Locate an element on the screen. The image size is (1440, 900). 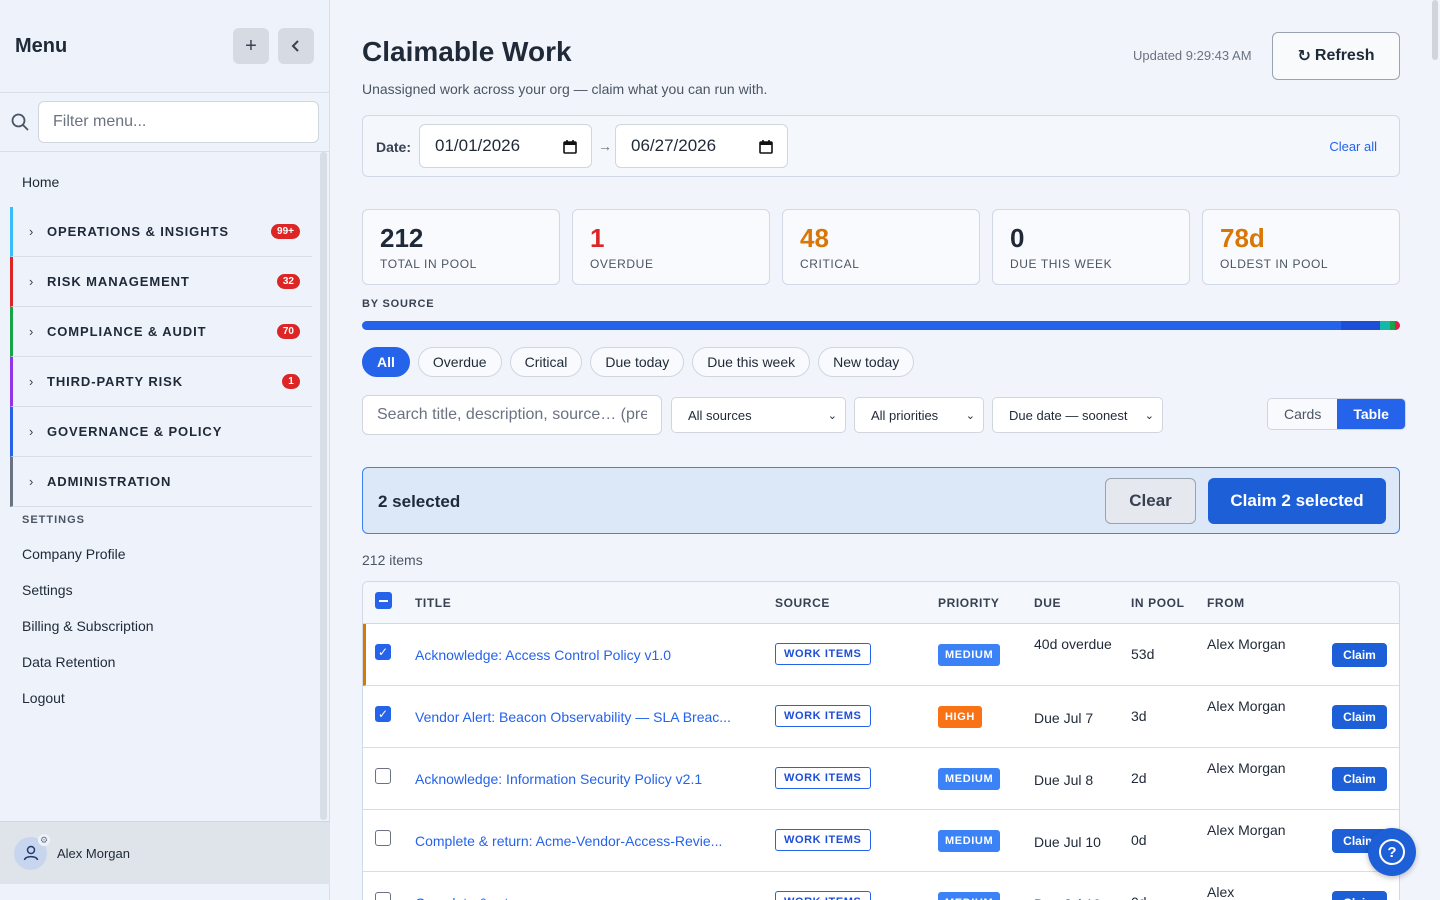
stat-card: 0 DUE THIS WEEK is located at coordinates (1091, 247).